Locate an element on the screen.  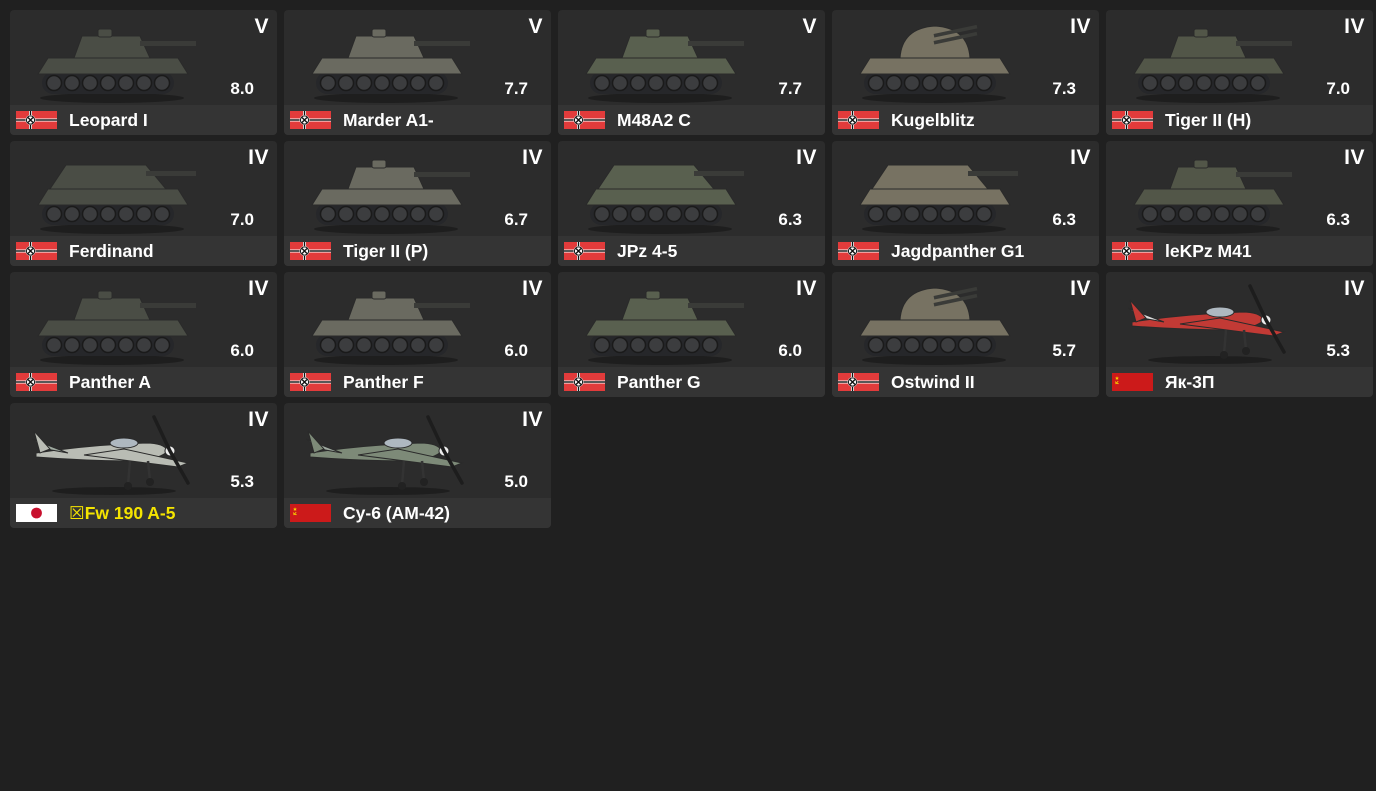
vehicle-name: Tiger II (P) is located at coordinates (386, 251).